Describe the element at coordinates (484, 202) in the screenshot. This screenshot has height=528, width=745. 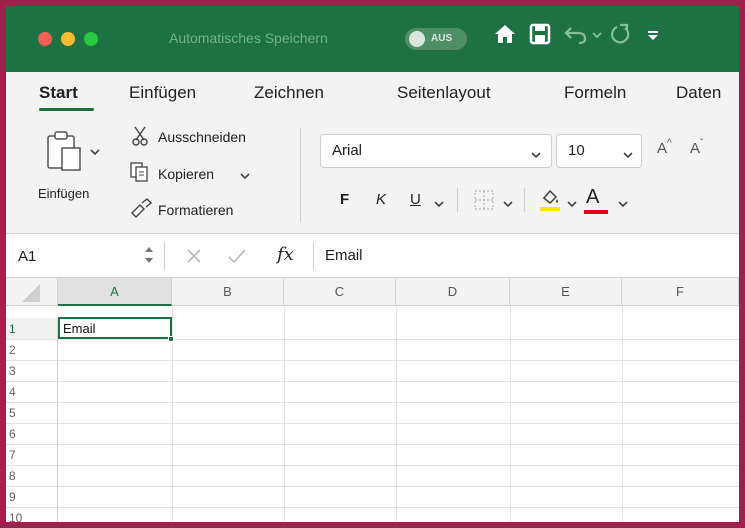
I see `borders-icon` at that location.